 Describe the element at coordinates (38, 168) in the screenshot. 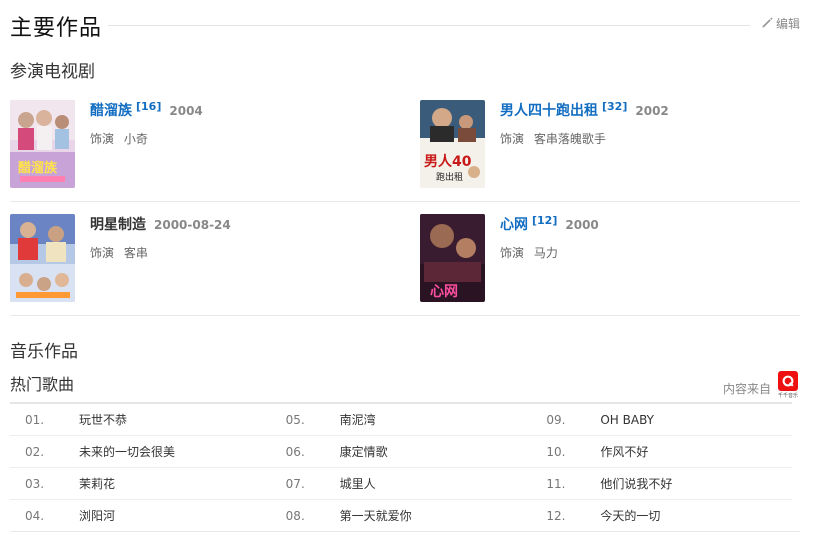

I see `svg-text: 醋溜族` at that location.